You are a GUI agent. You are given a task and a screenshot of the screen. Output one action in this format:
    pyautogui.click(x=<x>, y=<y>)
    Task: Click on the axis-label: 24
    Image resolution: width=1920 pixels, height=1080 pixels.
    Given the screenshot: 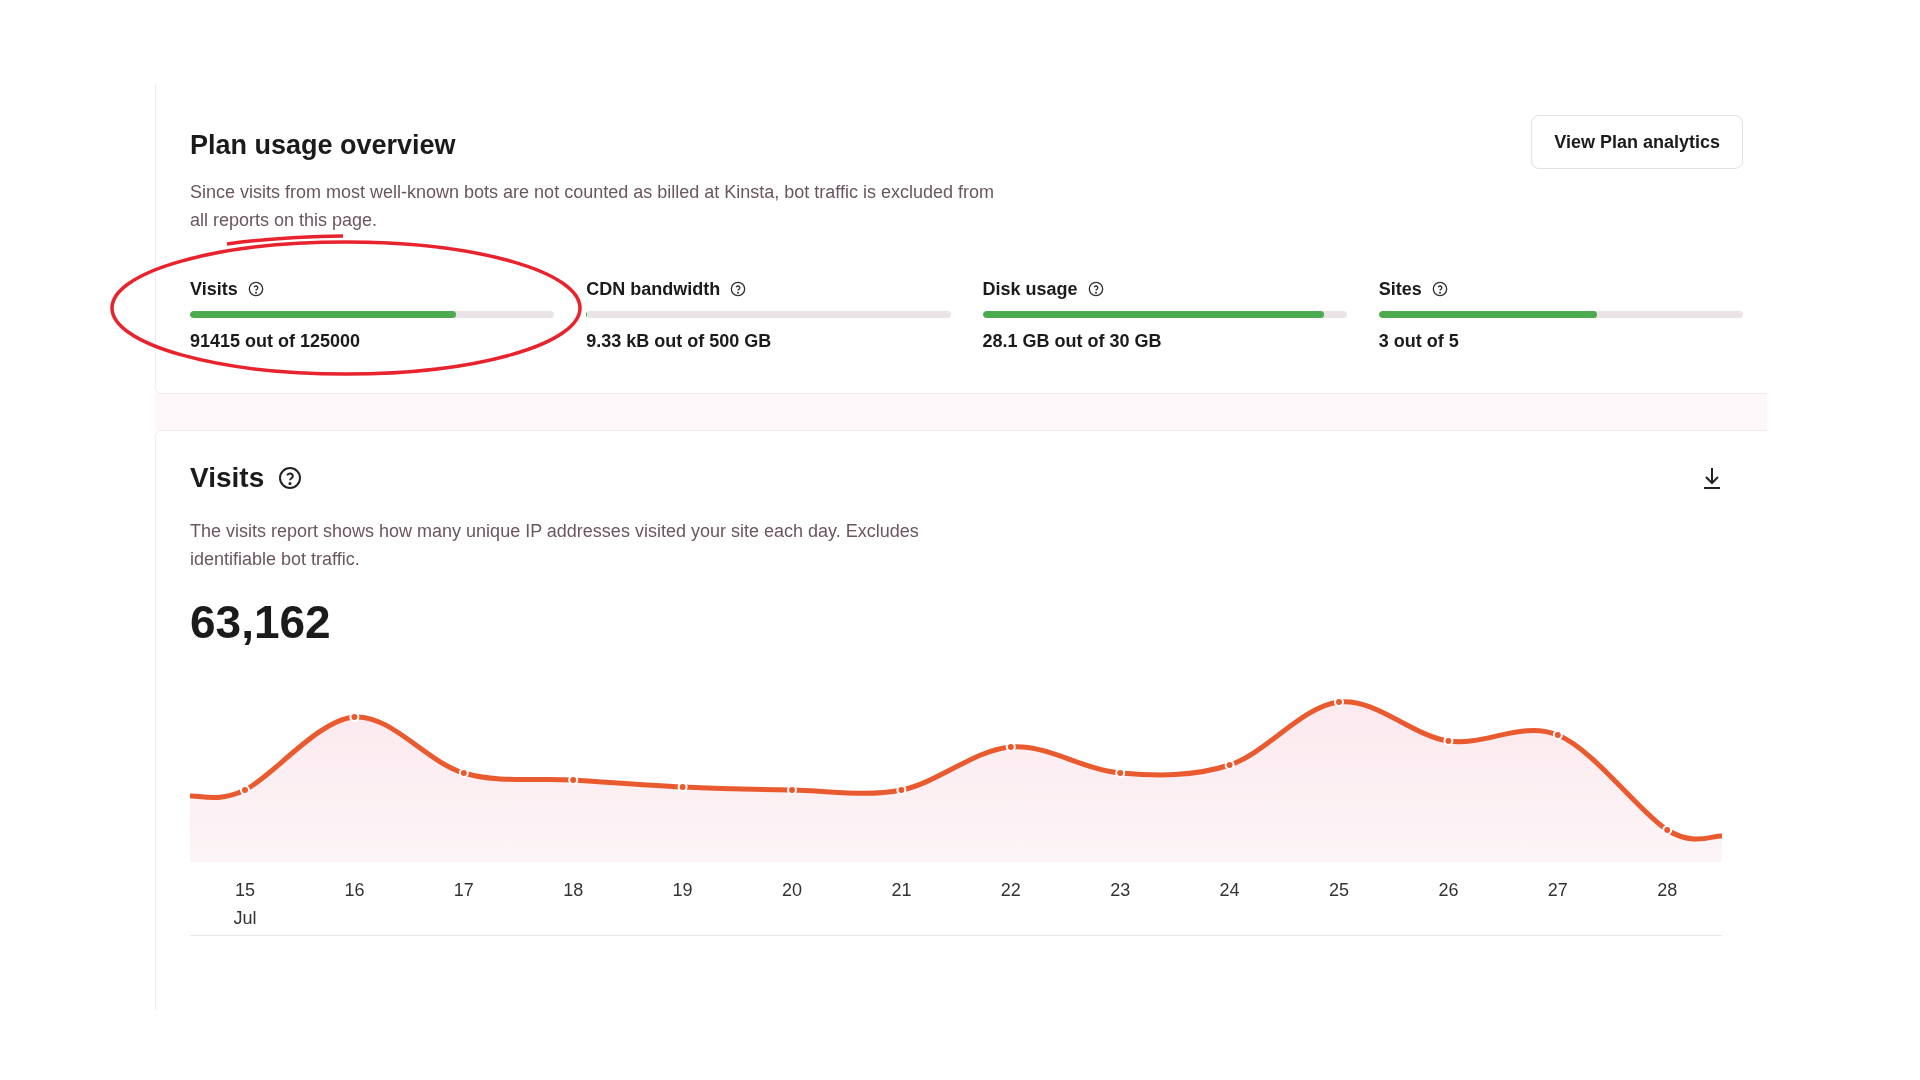 What is the action you would take?
    pyautogui.click(x=1229, y=890)
    